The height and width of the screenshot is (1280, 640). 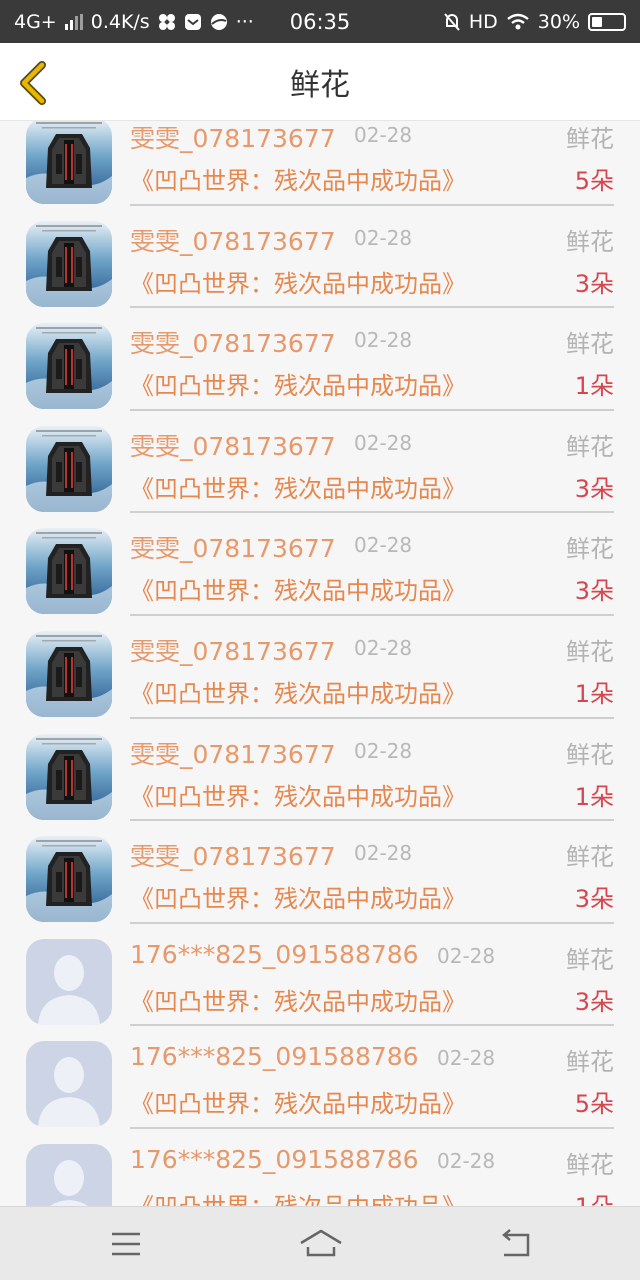 I want to click on browser-app-icon, so click(x=218, y=21).